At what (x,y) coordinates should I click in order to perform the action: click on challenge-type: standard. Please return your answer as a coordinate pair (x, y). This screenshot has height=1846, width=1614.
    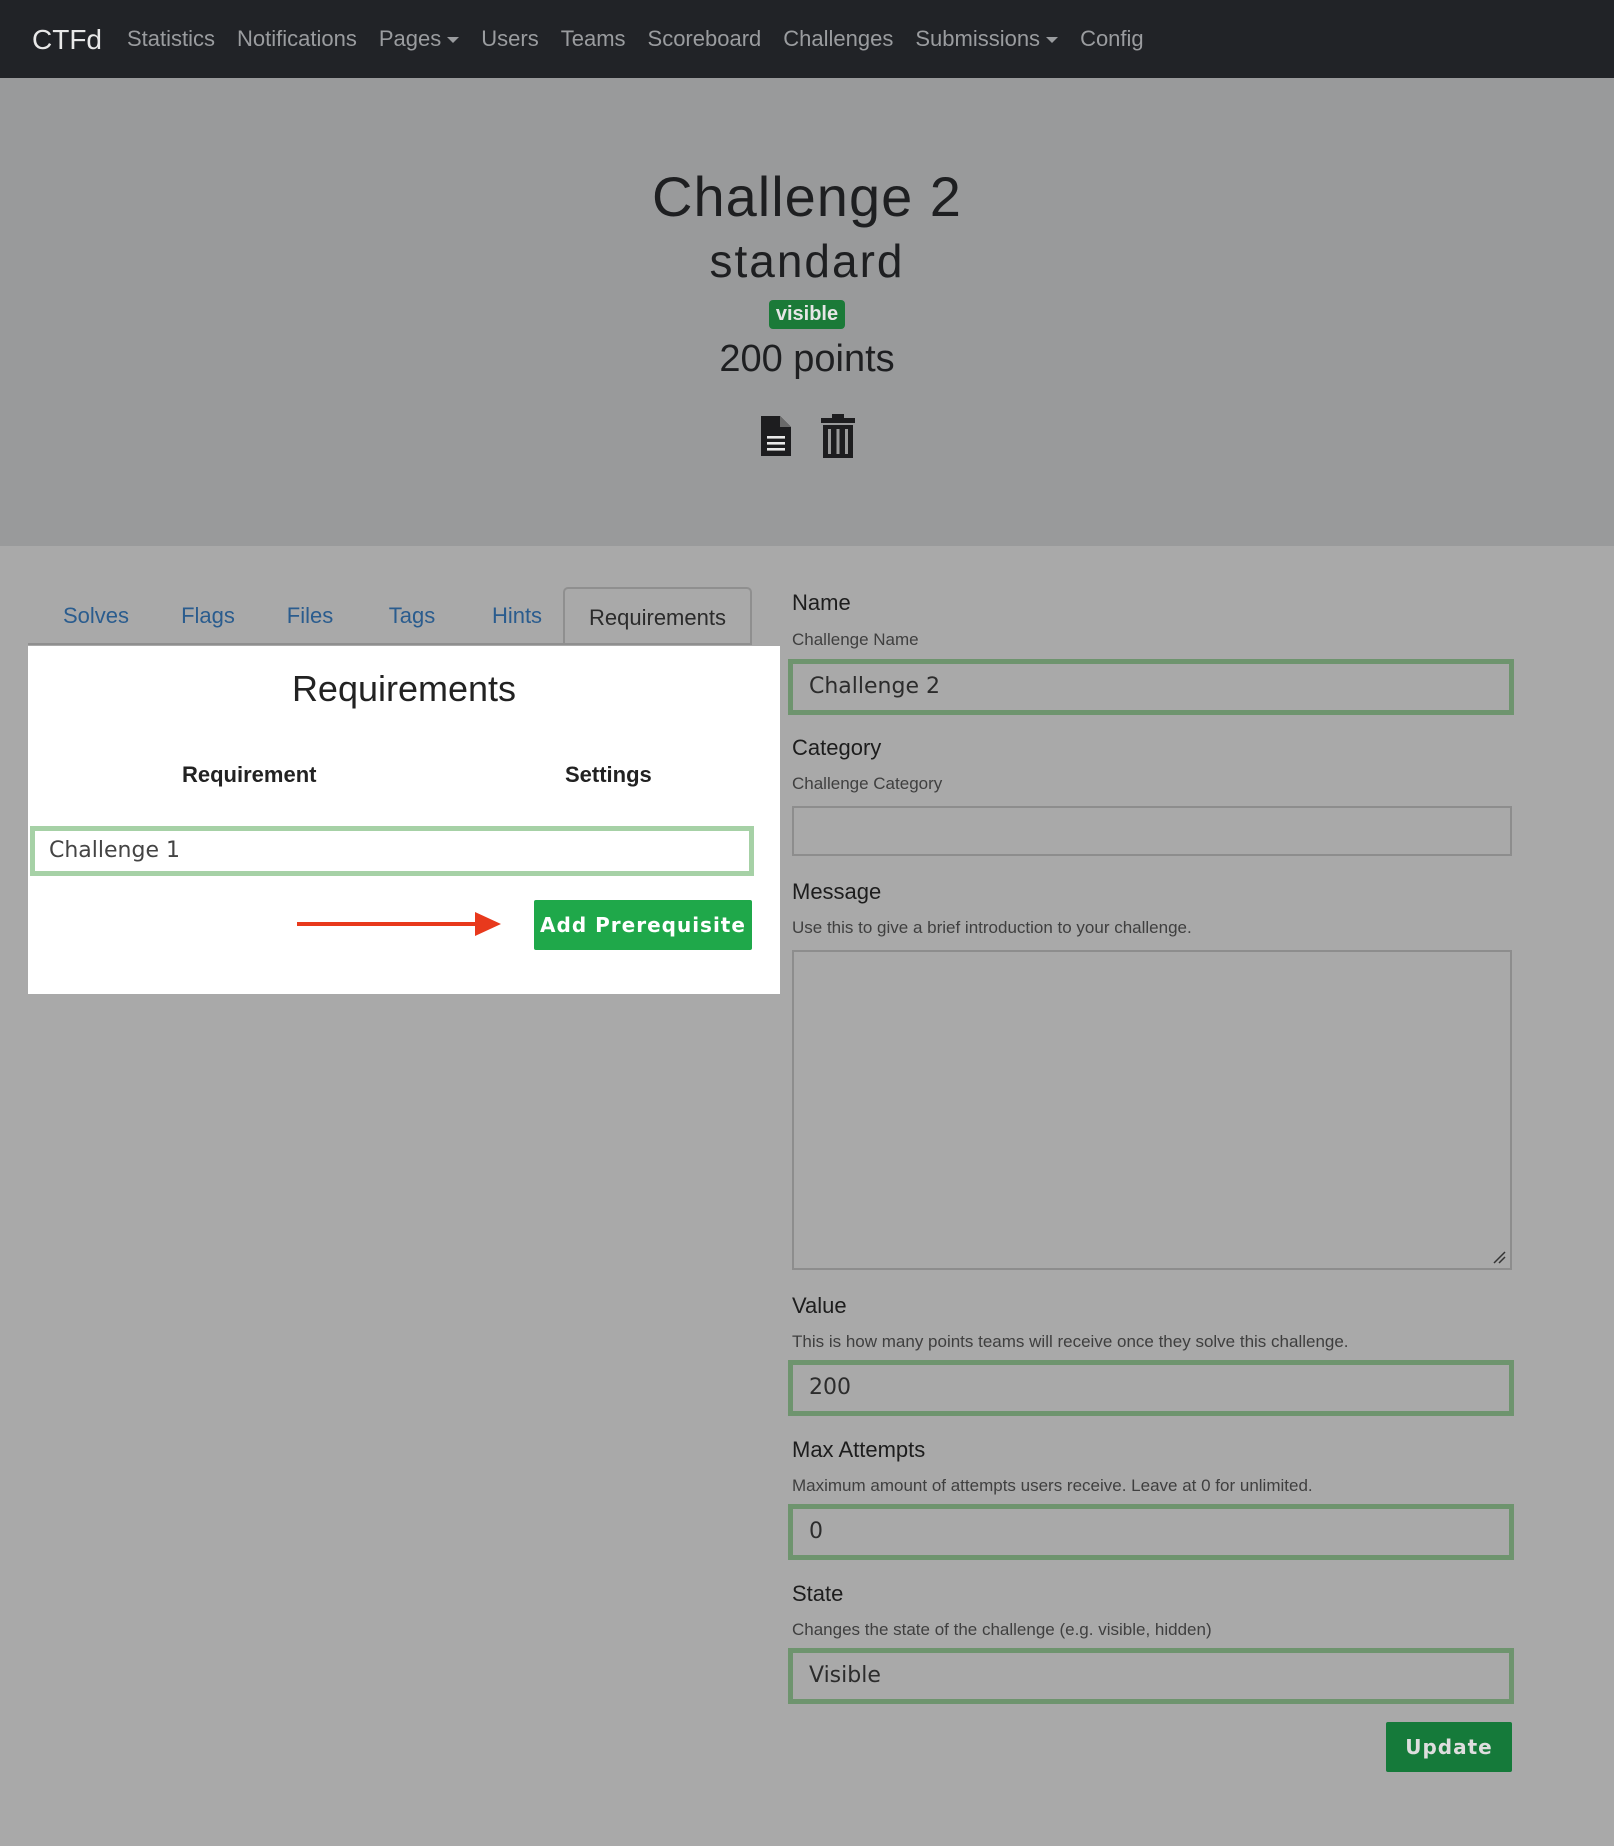
    Looking at the image, I should click on (807, 261).